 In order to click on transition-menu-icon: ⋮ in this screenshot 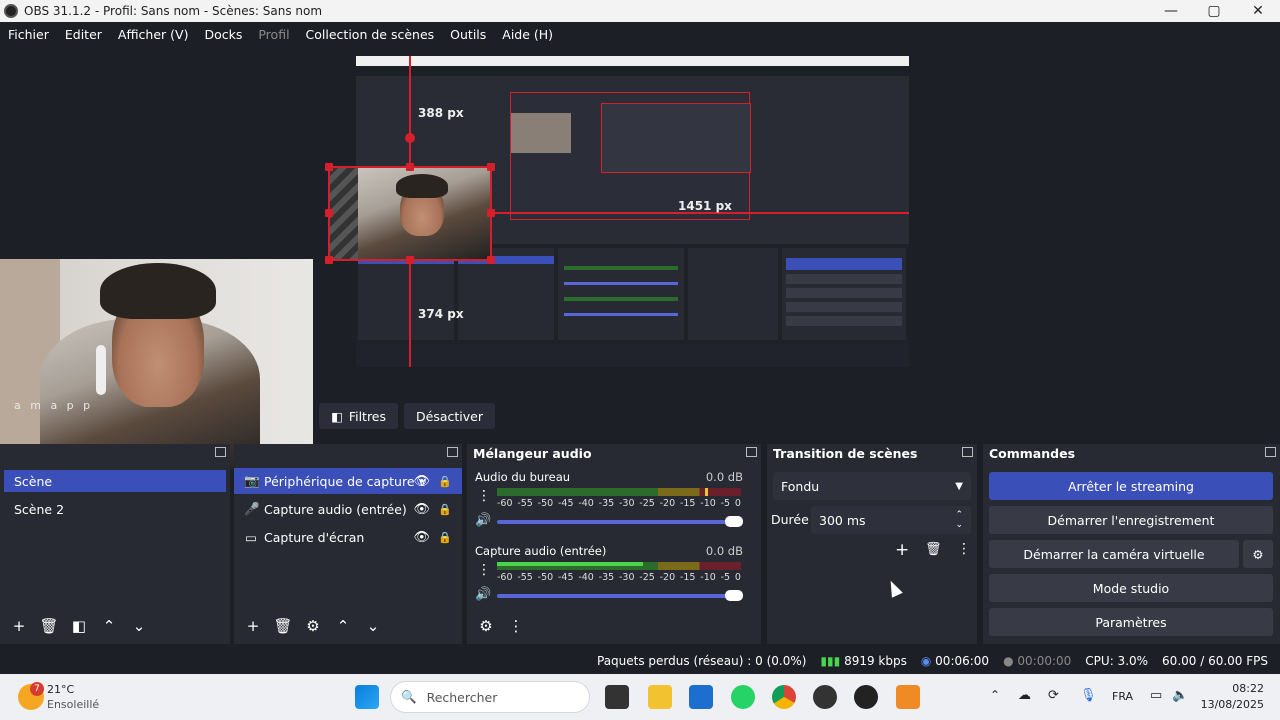, I will do `click(964, 549)`.